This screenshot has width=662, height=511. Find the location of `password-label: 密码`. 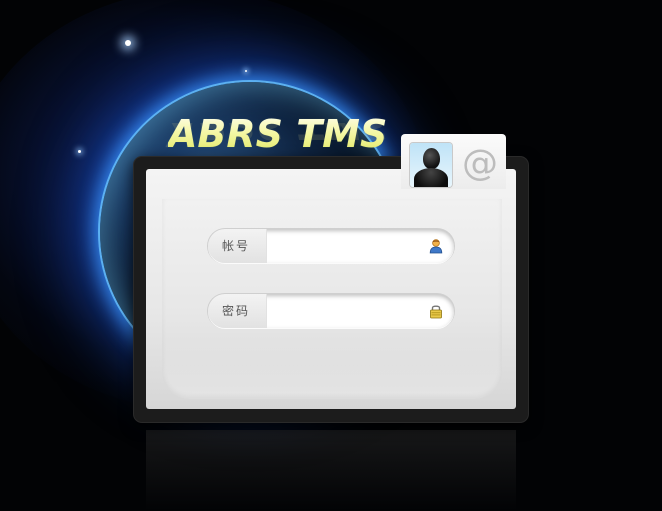

password-label: 密码 is located at coordinates (236, 311).